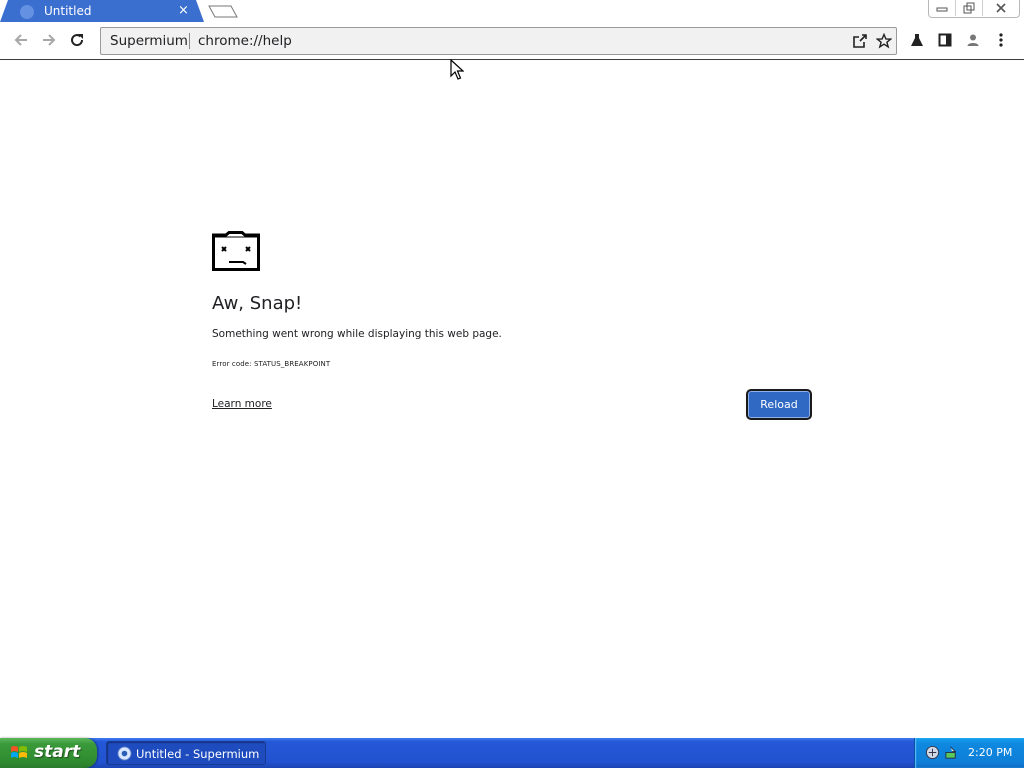  What do you see at coordinates (27, 12) in the screenshot?
I see `tab-favicon` at bounding box center [27, 12].